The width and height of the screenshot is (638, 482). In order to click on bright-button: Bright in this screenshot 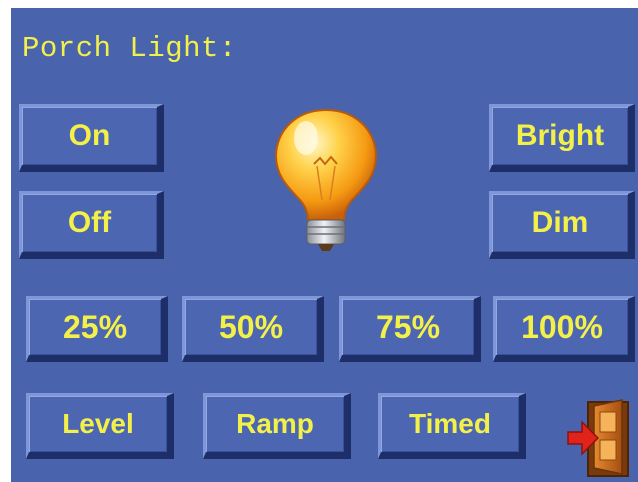, I will do `click(562, 138)`.